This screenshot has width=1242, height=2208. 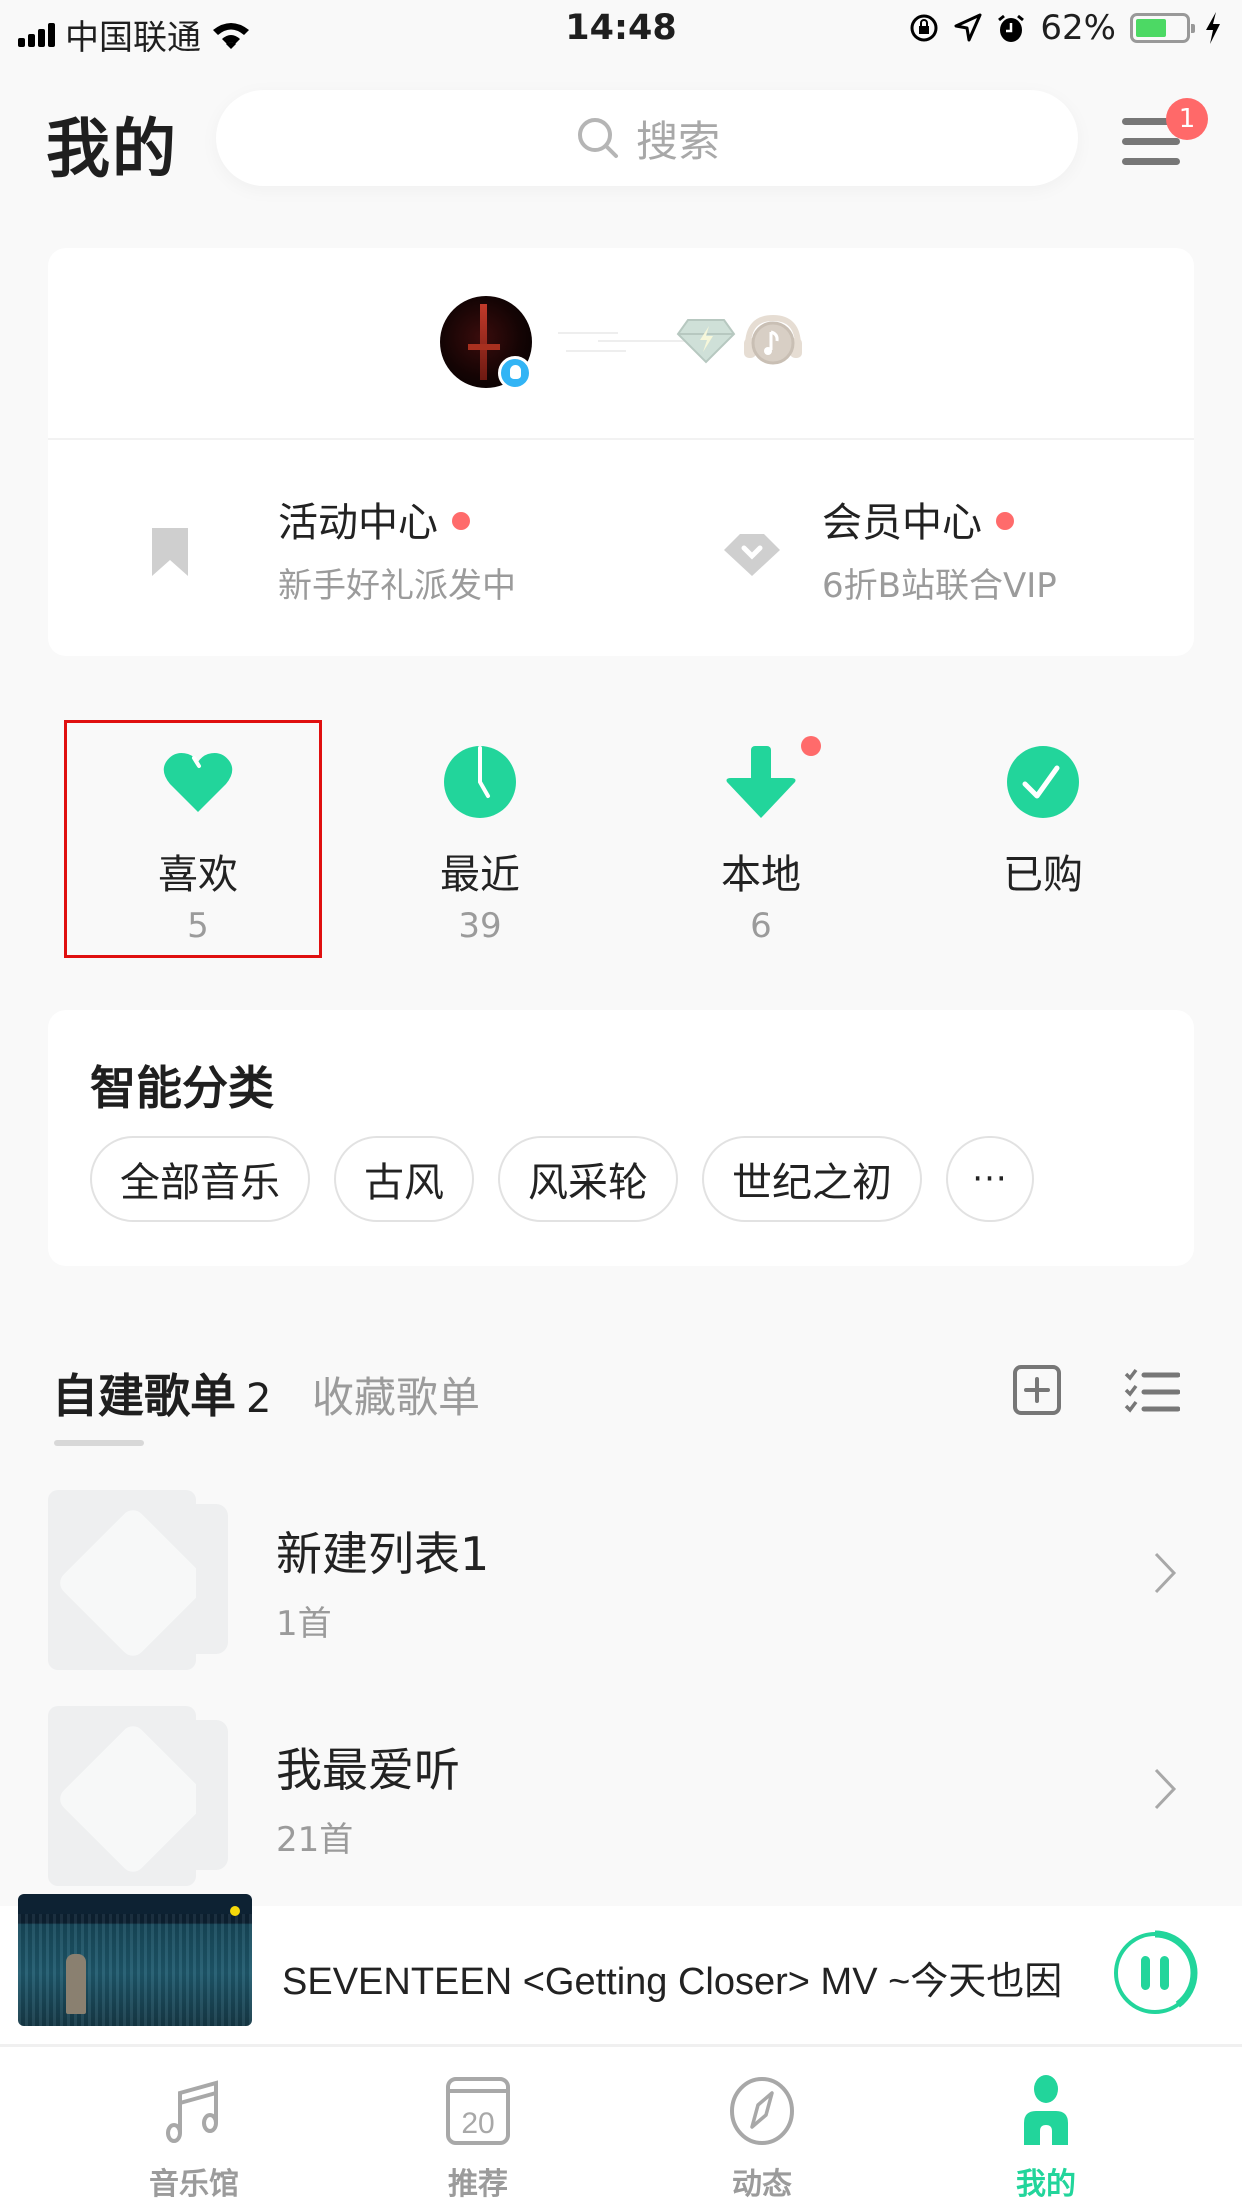 What do you see at coordinates (200, 1179) in the screenshot?
I see `category-chip: 全部音乐` at bounding box center [200, 1179].